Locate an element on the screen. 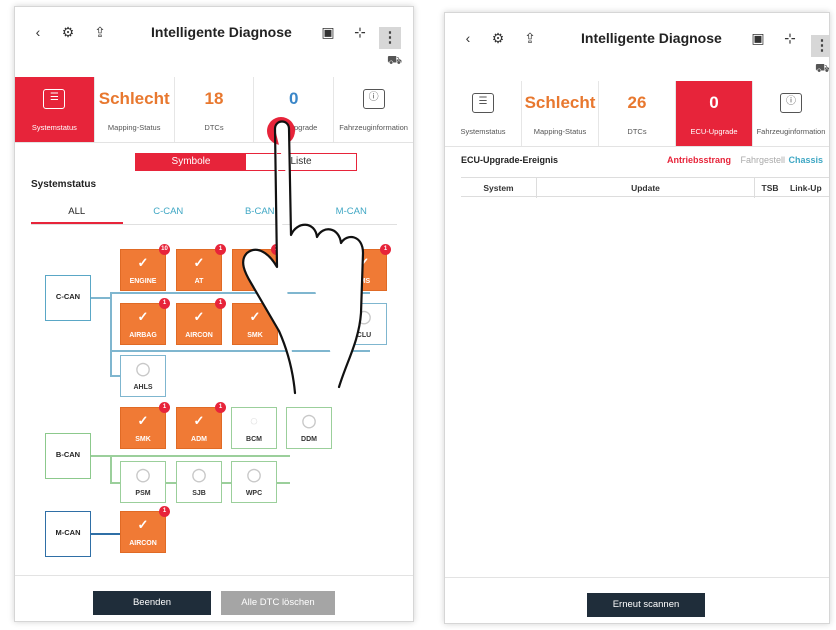 Image resolution: width=836 pixels, height=630 pixels. loading-icon: ◌ is located at coordinates (254, 420).